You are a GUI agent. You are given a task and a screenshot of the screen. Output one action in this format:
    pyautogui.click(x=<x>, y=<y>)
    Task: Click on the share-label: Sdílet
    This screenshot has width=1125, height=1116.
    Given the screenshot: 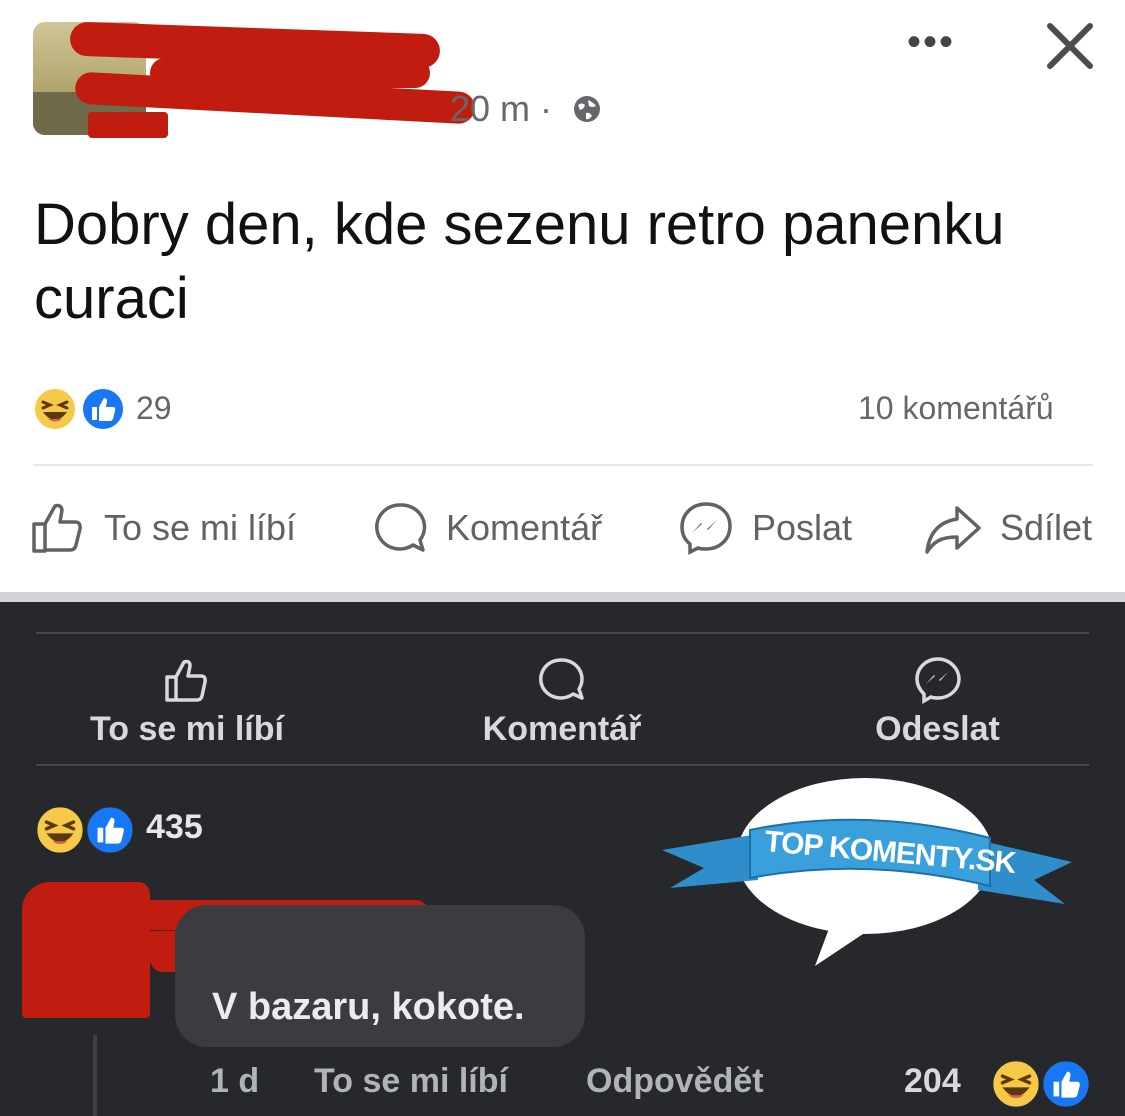 What is the action you would take?
    pyautogui.click(x=1046, y=527)
    